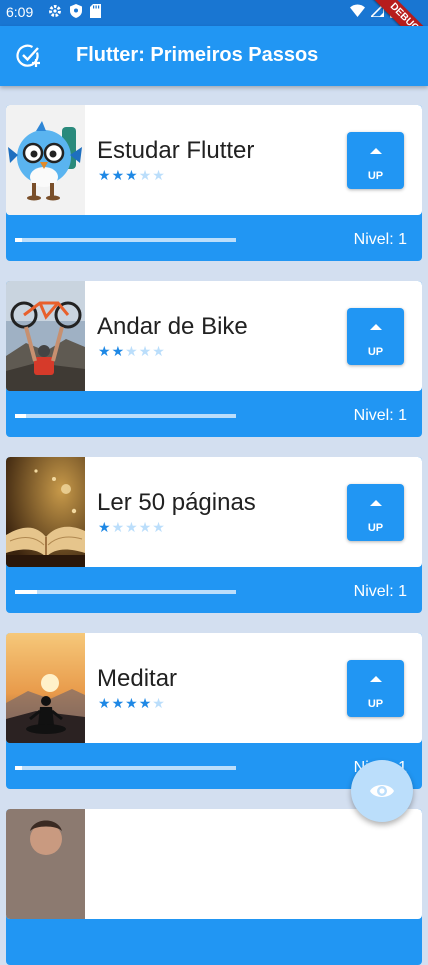  I want to click on meditation-silhouette-image, so click(45, 688).